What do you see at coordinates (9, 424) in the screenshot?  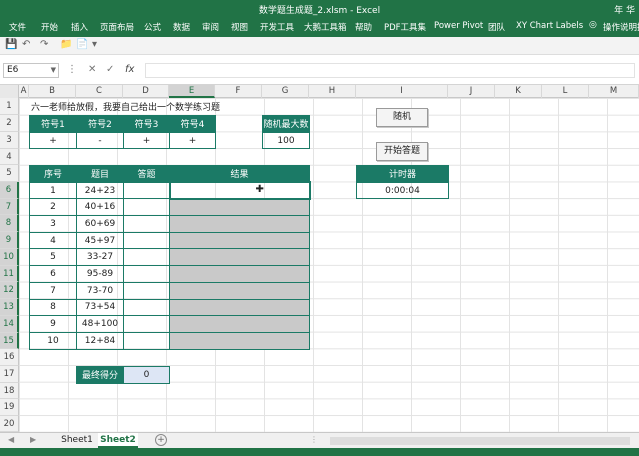 I see `row-header-20: 20` at bounding box center [9, 424].